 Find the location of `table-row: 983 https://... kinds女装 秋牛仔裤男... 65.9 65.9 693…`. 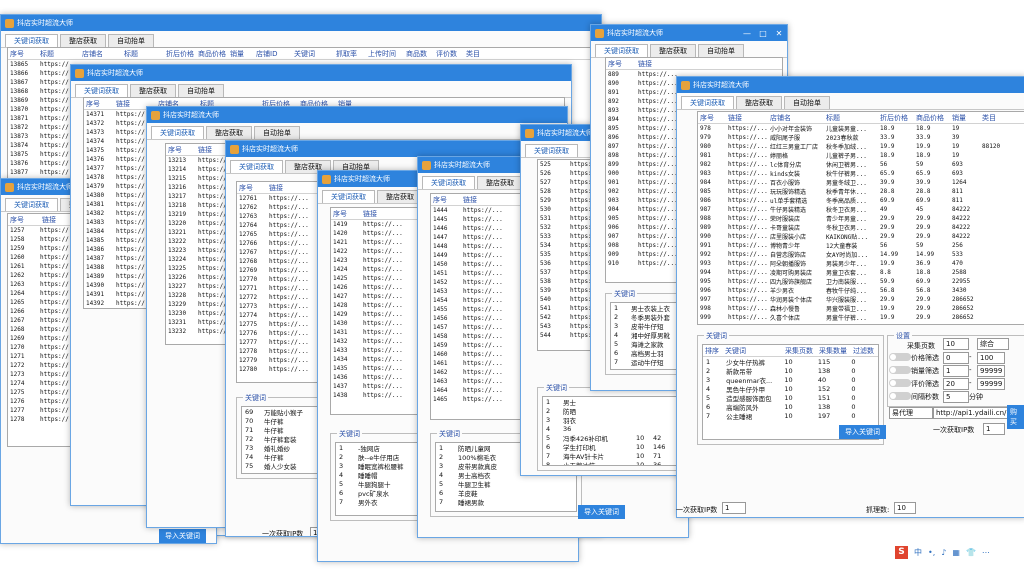

table-row: 983 https://... kinds女装 秋牛仔裤男... 65.9 65.9 693… is located at coordinates (861, 173).